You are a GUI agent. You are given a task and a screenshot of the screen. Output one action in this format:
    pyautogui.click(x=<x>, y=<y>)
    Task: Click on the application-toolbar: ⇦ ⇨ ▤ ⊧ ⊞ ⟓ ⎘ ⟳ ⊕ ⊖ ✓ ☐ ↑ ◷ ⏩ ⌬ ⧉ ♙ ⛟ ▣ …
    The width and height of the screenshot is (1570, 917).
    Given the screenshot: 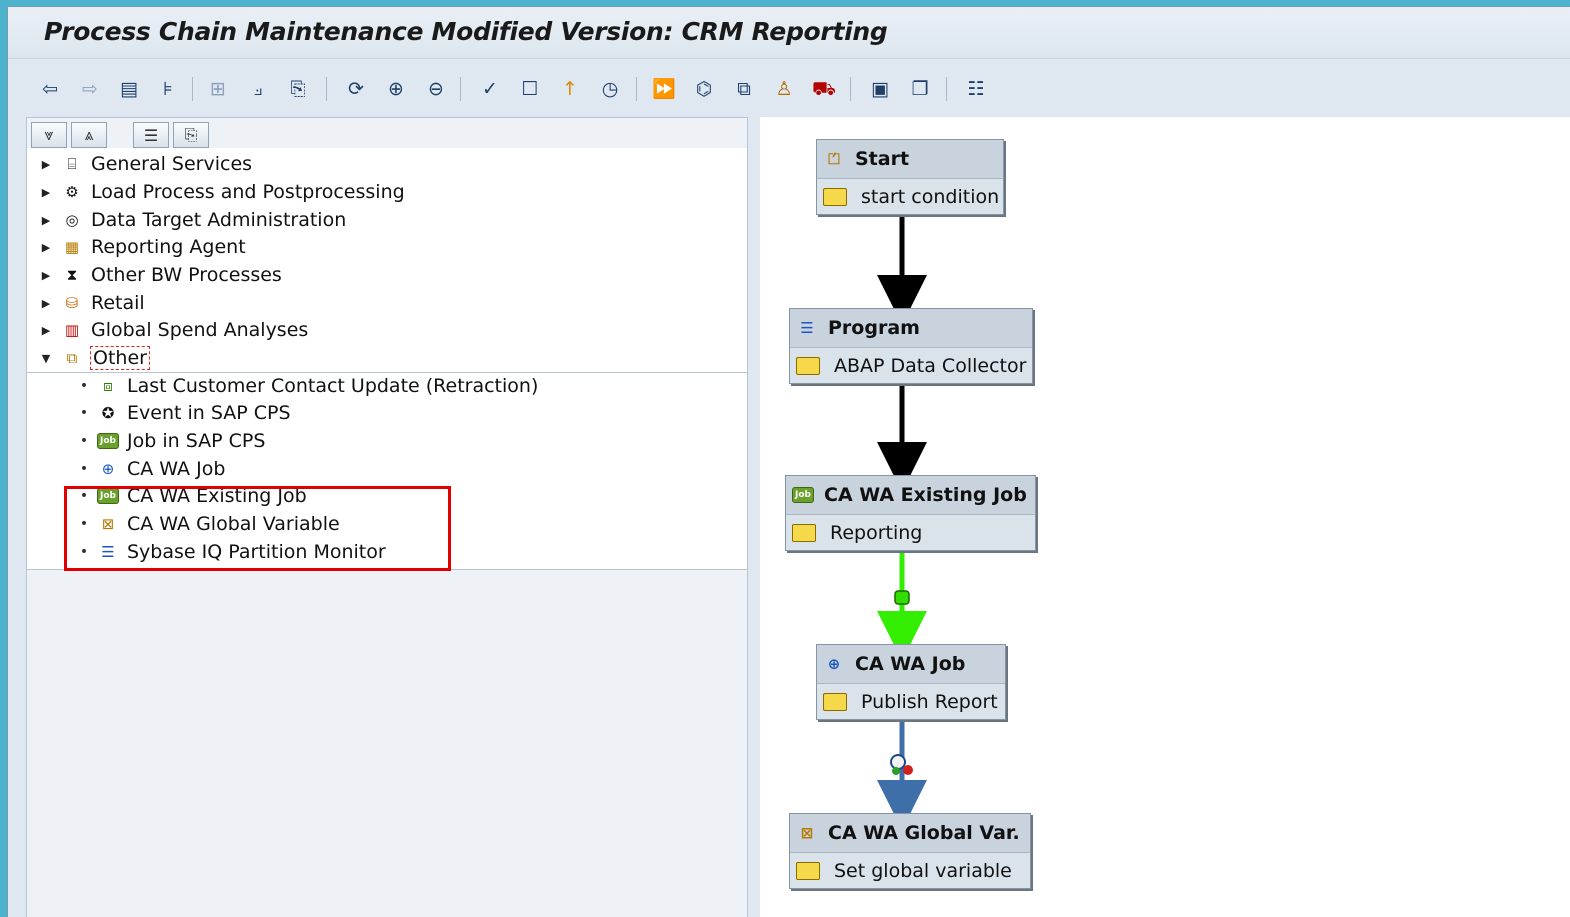 What is the action you would take?
    pyautogui.click(x=789, y=88)
    